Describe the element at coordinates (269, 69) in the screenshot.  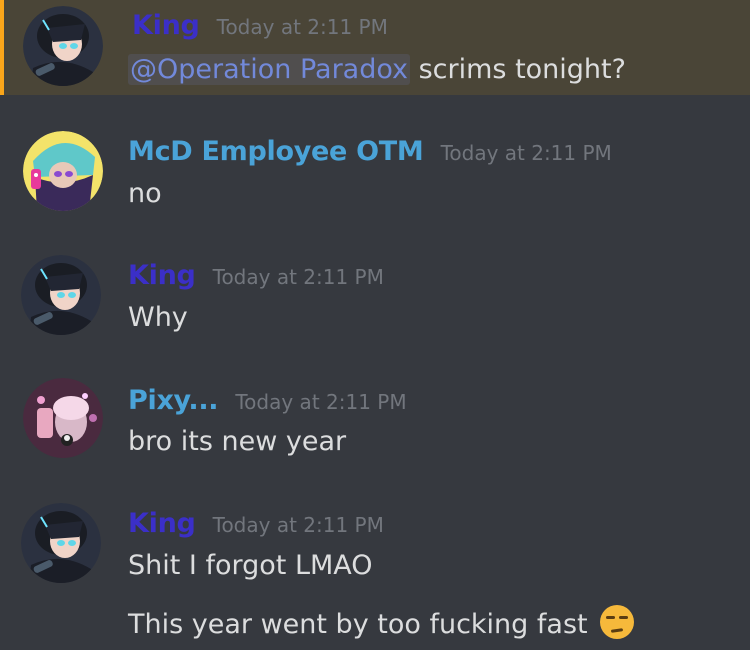
I see `role-mention-link: @Operation Paradox` at that location.